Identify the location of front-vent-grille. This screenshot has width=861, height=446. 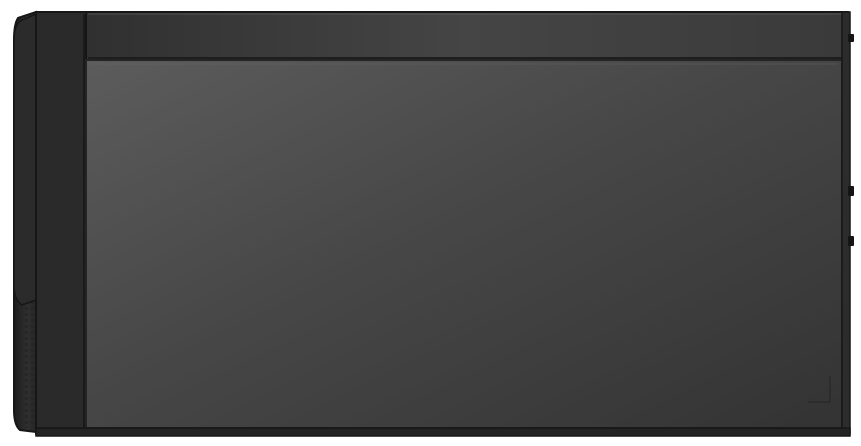
(26, 364).